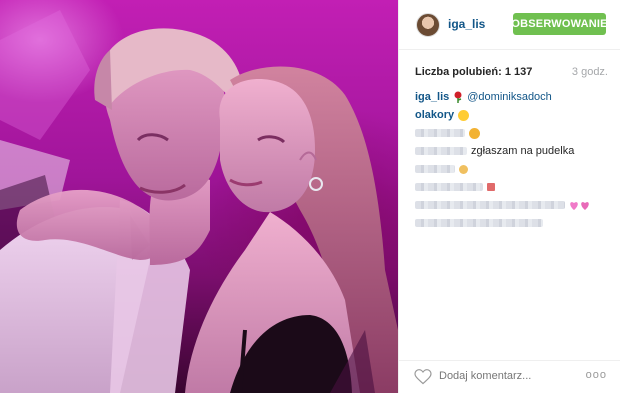 The width and height of the screenshot is (620, 393). What do you see at coordinates (474, 133) in the screenshot?
I see `cat-icon` at bounding box center [474, 133].